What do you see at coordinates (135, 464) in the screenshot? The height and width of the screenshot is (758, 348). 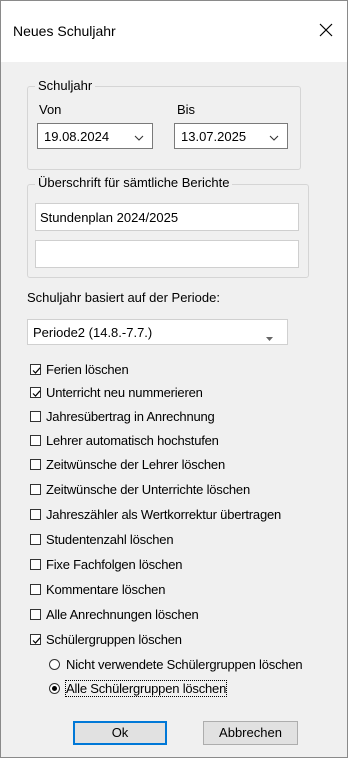 I see `option-label: Zeitwünsche der Lehrer löschen` at bounding box center [135, 464].